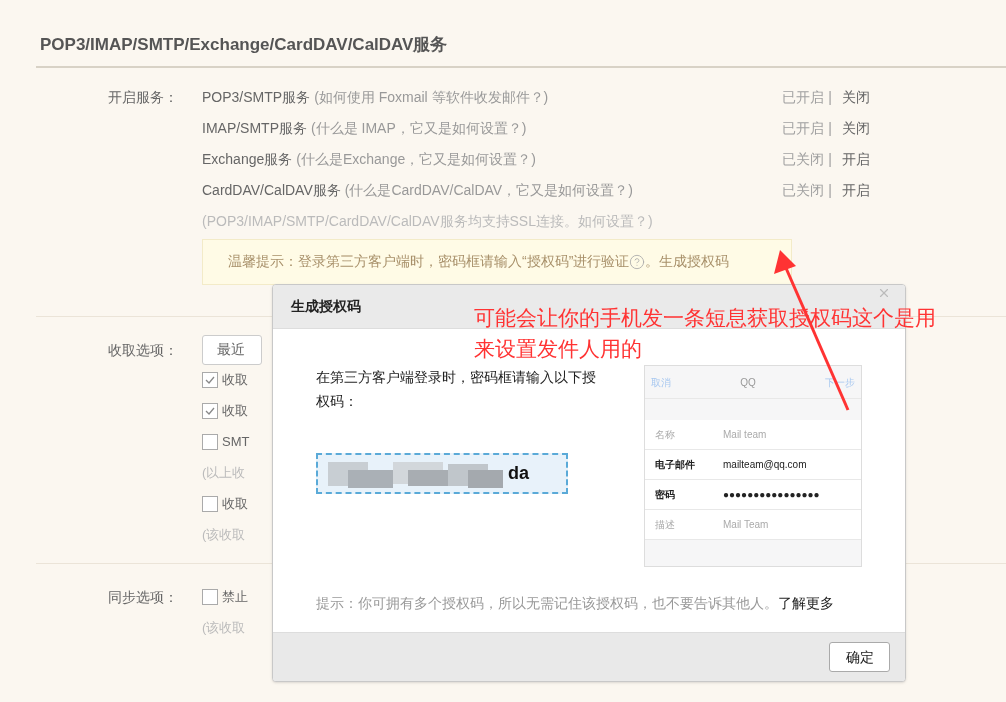 Image resolution: width=1006 pixels, height=702 pixels. Describe the element at coordinates (771, 495) in the screenshot. I see `field-value: ●●●●●●●●●●●●●●●●` at that location.